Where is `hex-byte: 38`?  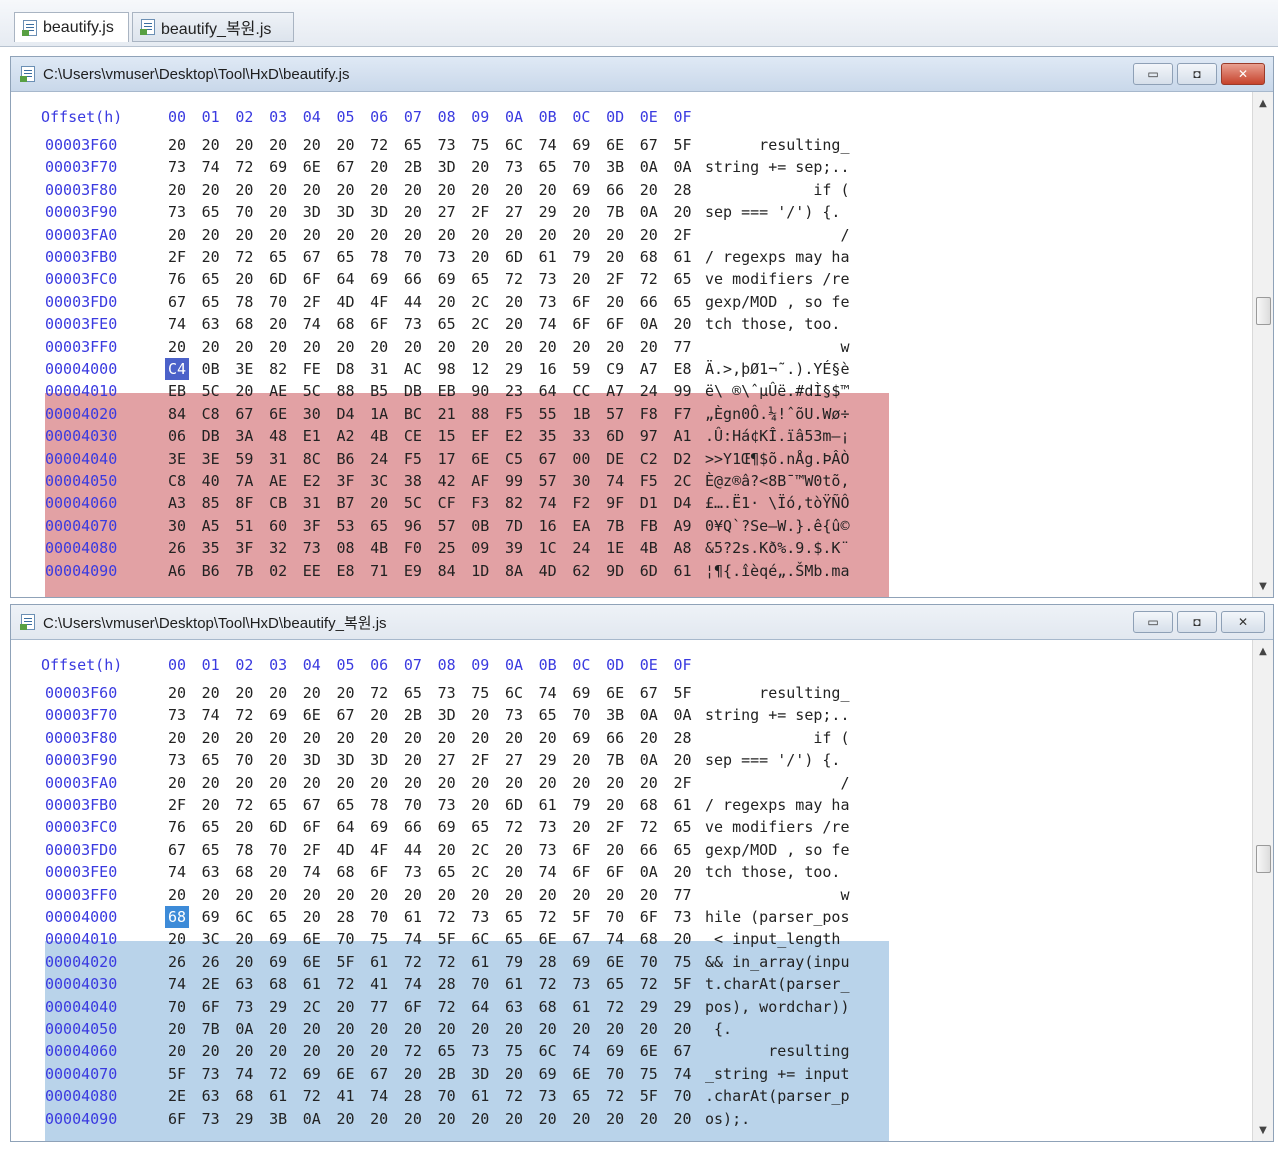
hex-byte: 38 is located at coordinates (413, 481).